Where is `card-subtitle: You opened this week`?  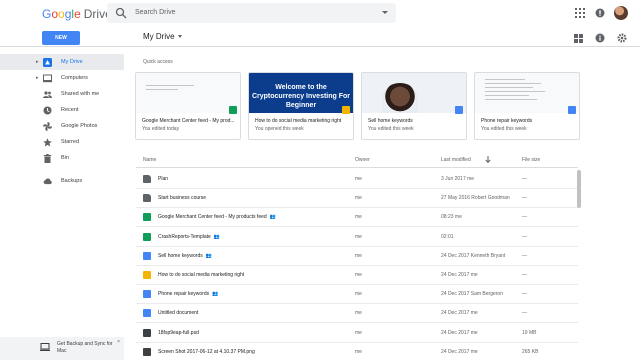
card-subtitle: You opened this week is located at coordinates (279, 129).